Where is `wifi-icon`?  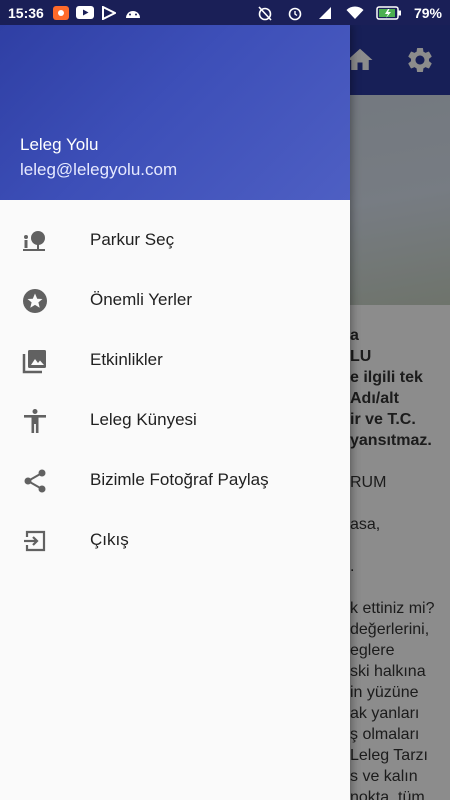
wifi-icon is located at coordinates (355, 12).